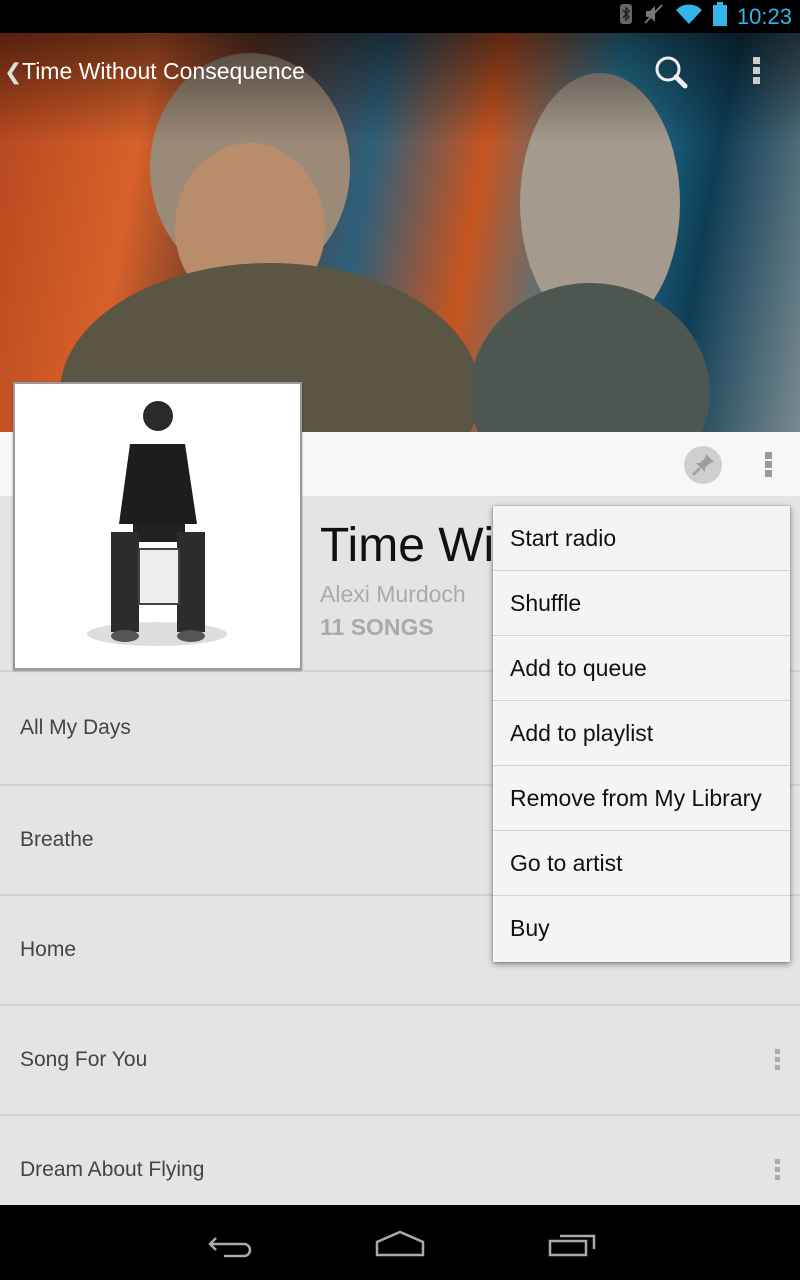 The height and width of the screenshot is (1280, 800). I want to click on keep-on-device-button, so click(703, 465).